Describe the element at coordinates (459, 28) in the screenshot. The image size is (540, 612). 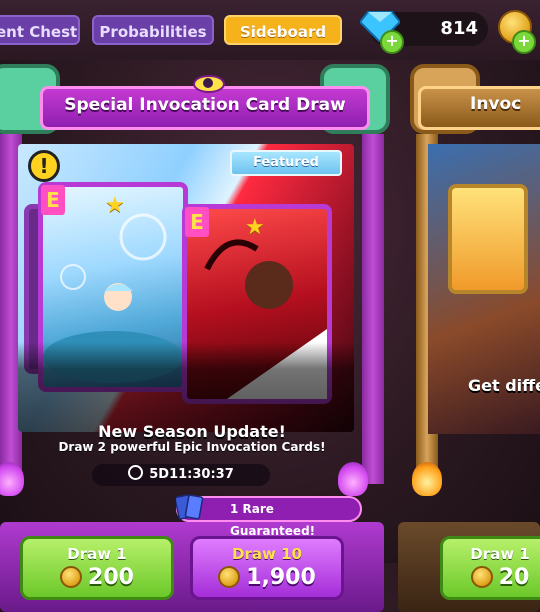
I see `gem-count: 814` at that location.